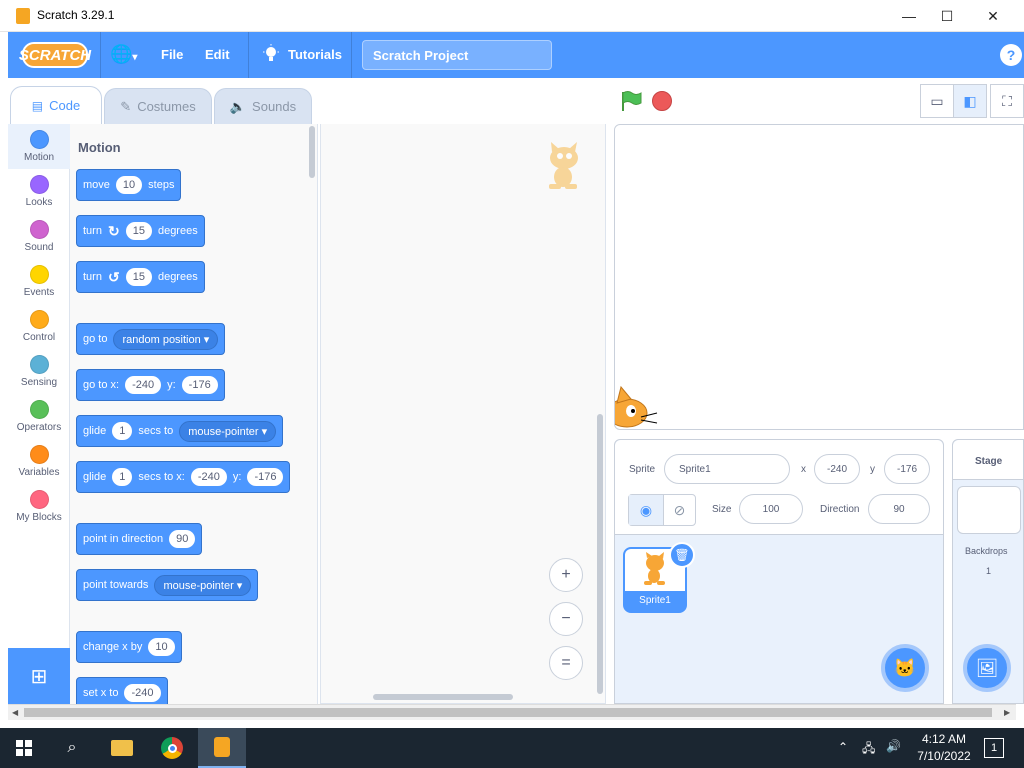  What do you see at coordinates (122, 690) in the screenshot?
I see `block-set-x: set x to -240` at bounding box center [122, 690].